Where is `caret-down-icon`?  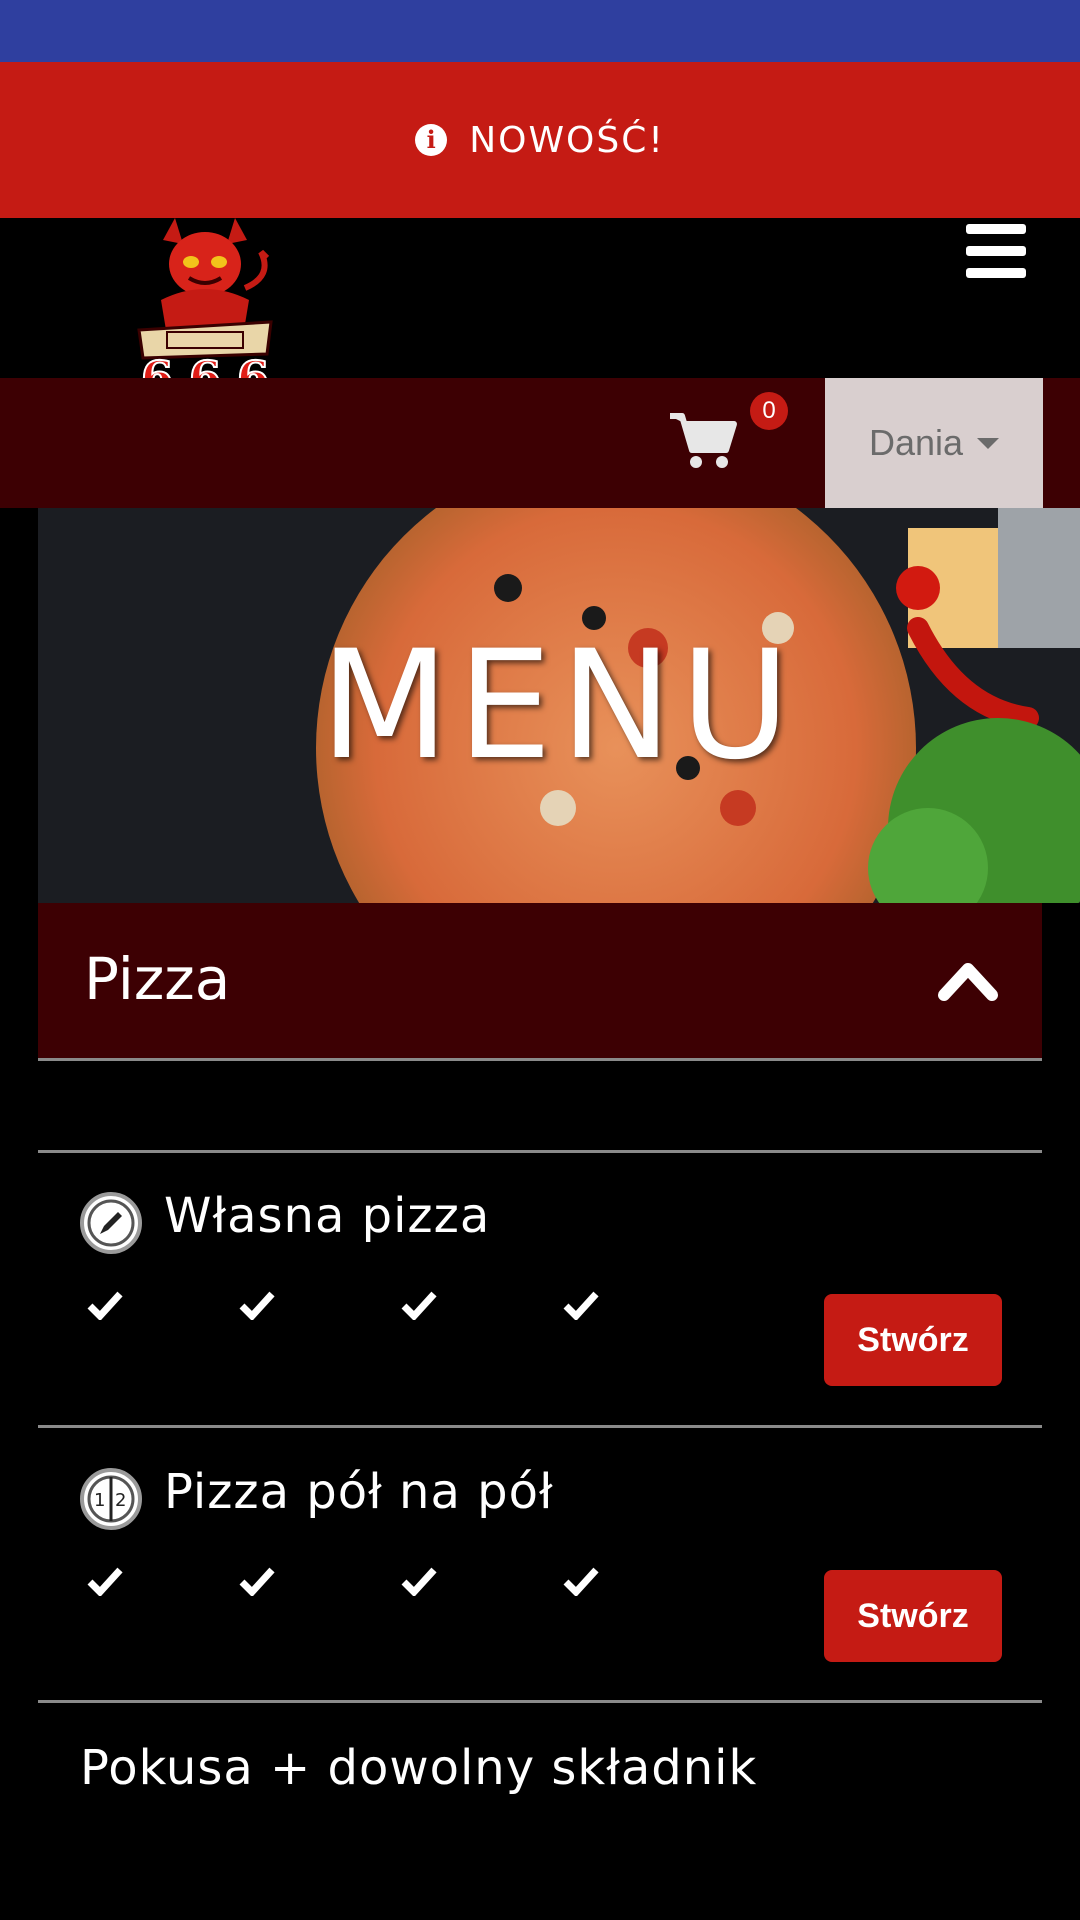
caret-down-icon is located at coordinates (988, 443).